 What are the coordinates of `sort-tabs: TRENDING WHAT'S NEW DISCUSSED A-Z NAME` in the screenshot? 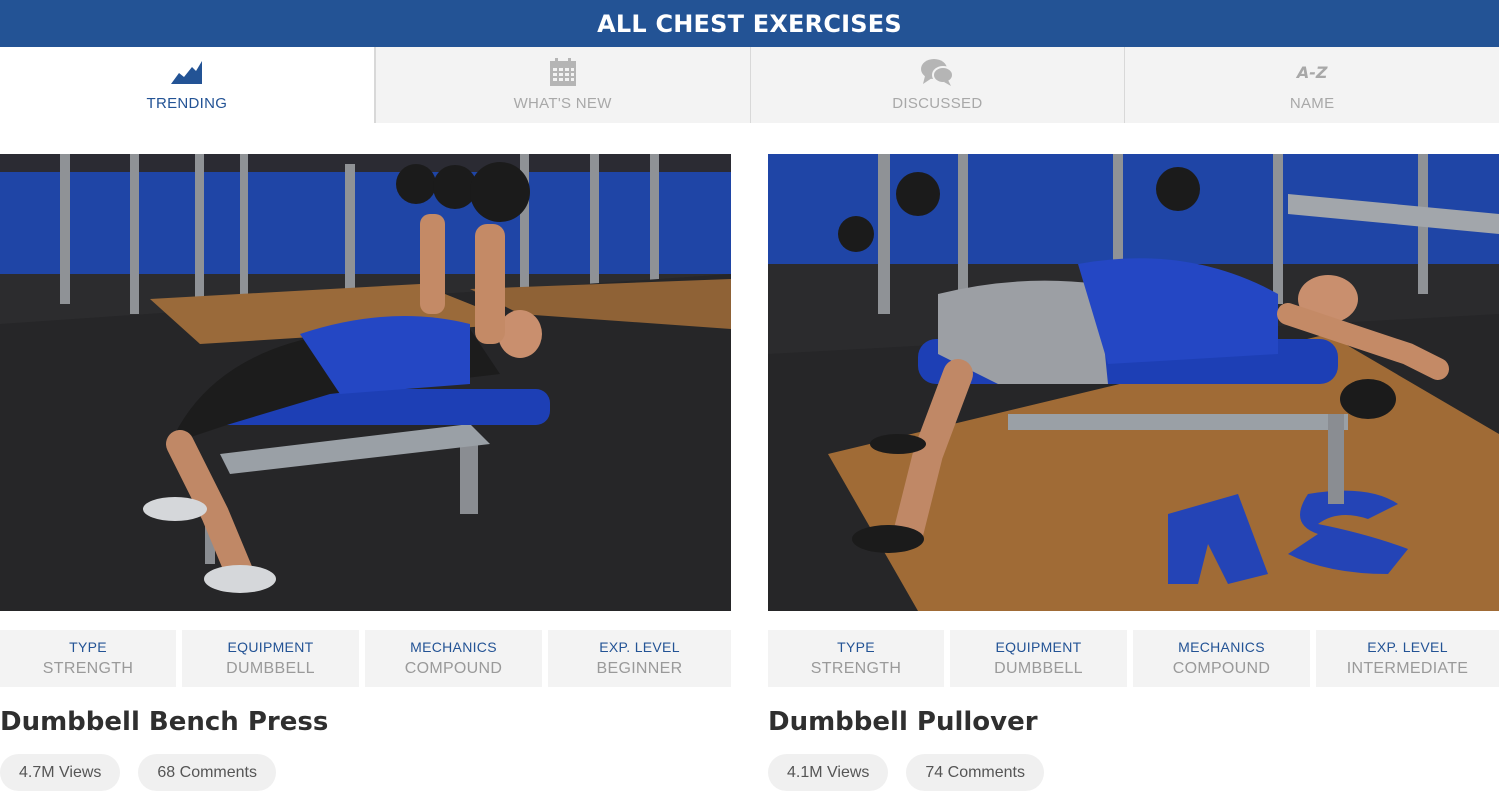 It's located at (749, 85).